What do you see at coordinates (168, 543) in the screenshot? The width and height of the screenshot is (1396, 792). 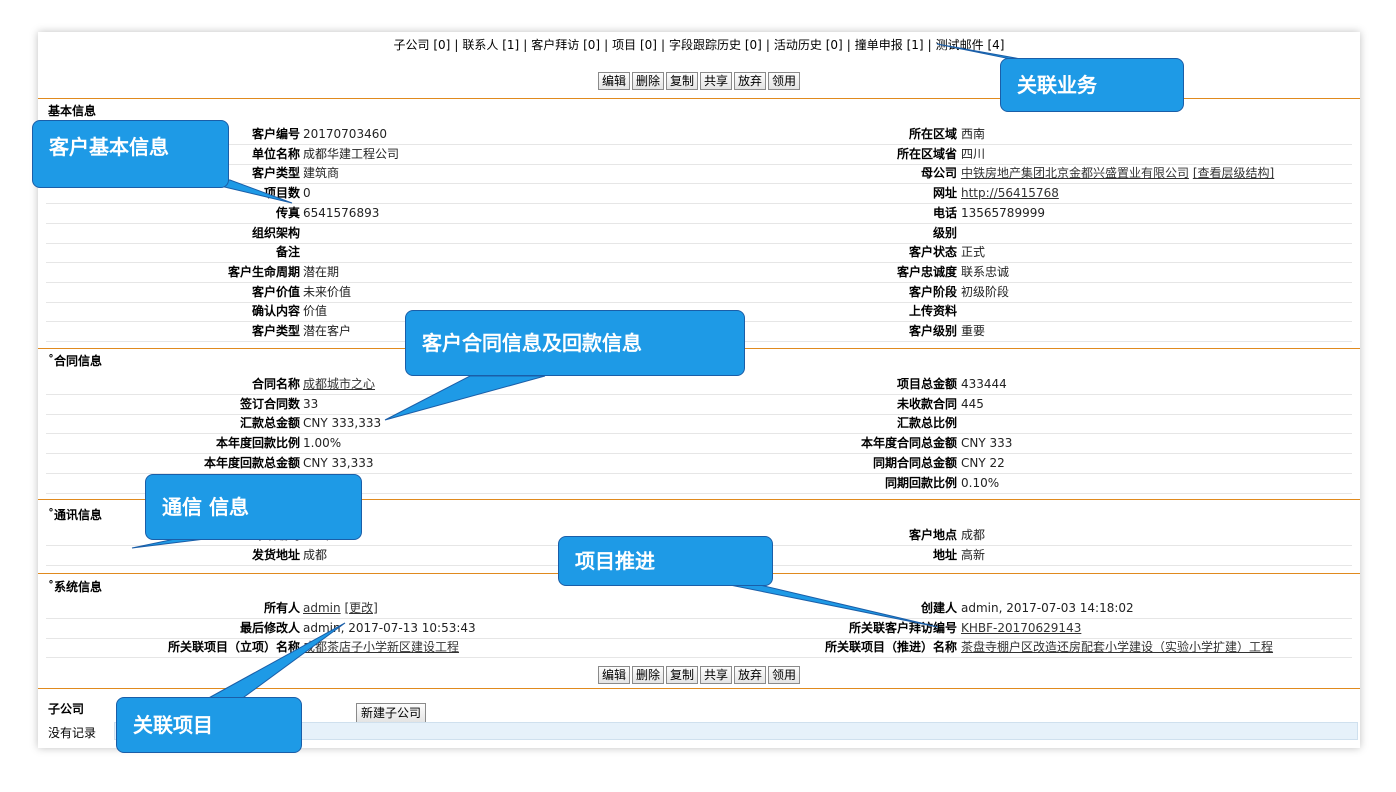 I see `pointer-comm-info` at bounding box center [168, 543].